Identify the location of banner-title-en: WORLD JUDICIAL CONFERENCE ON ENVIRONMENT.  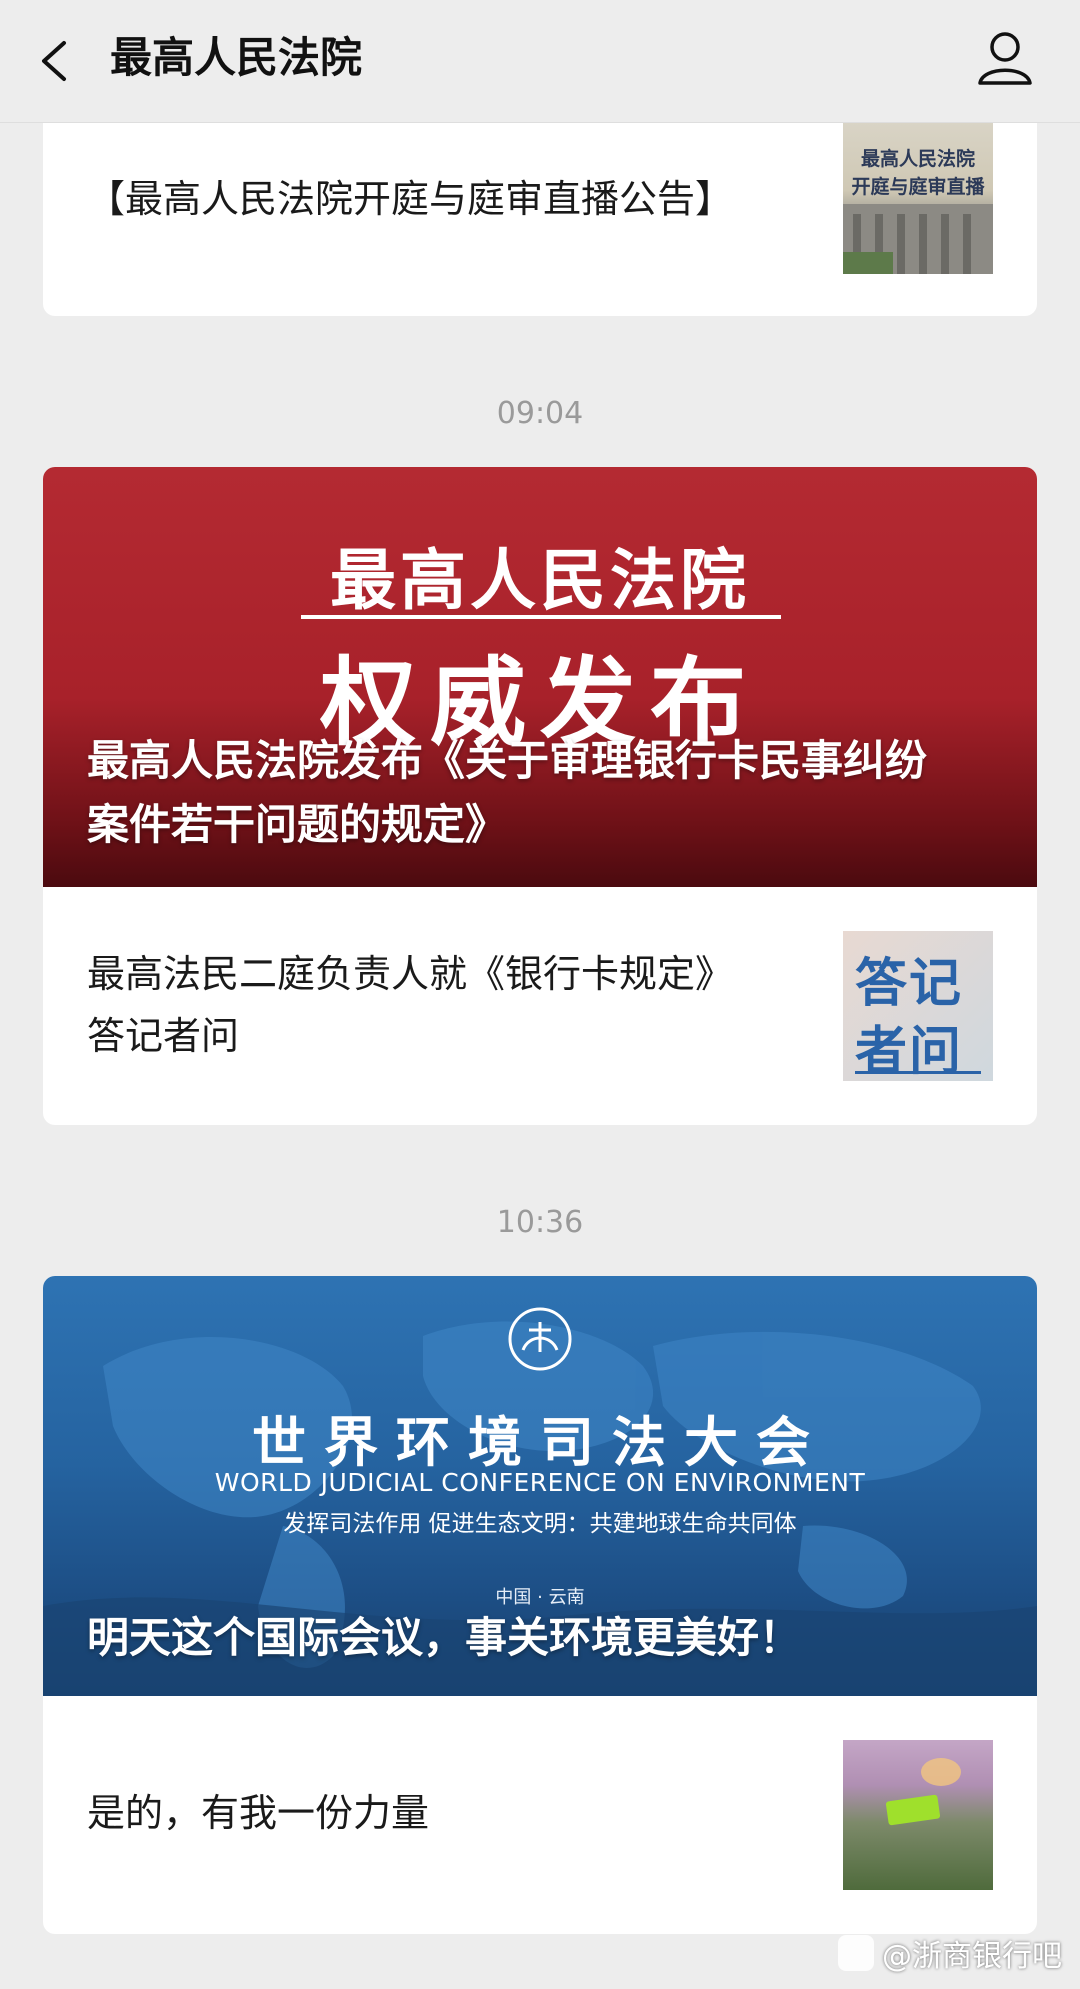
(540, 1482).